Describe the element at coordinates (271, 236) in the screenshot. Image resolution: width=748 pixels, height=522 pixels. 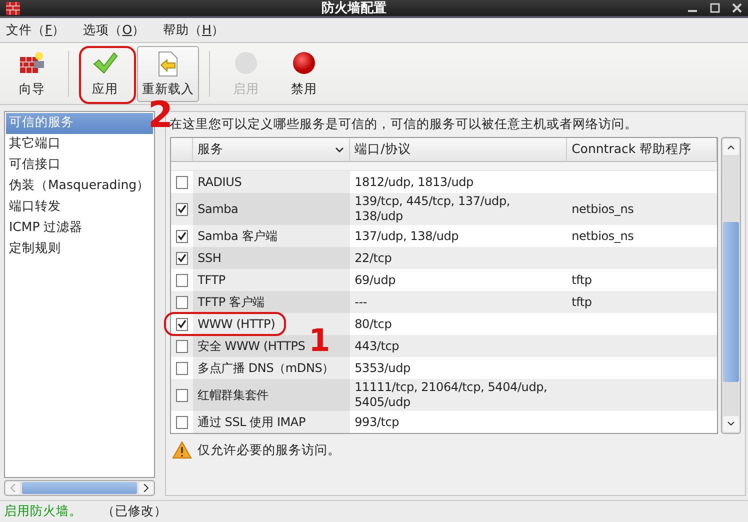
I see `table-cell: Samba 客户端` at that location.